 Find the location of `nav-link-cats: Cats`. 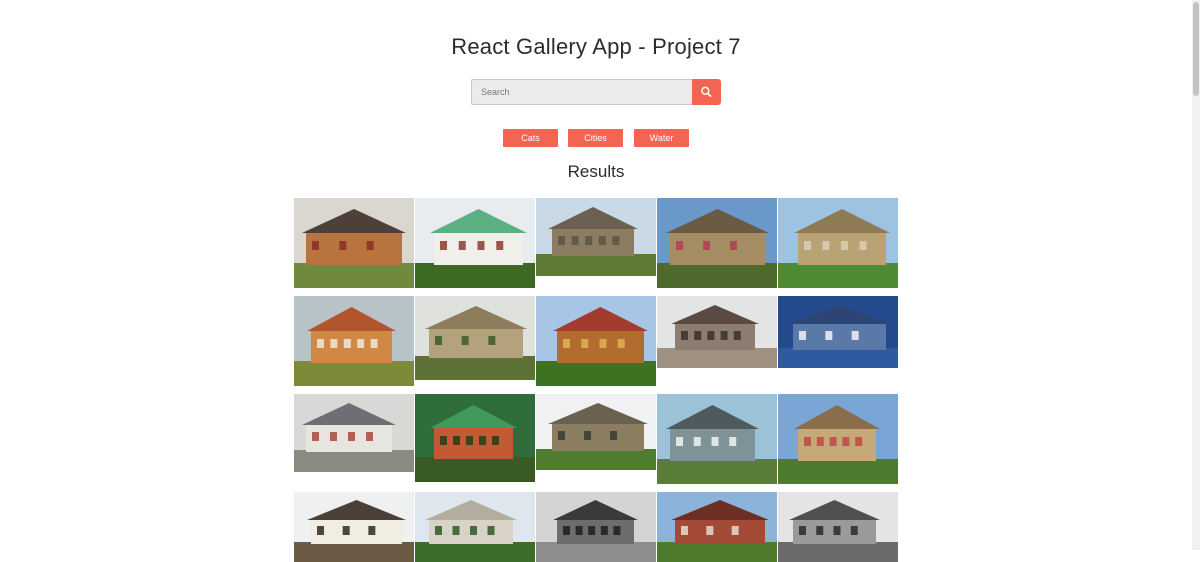

nav-link-cats: Cats is located at coordinates (530, 138).